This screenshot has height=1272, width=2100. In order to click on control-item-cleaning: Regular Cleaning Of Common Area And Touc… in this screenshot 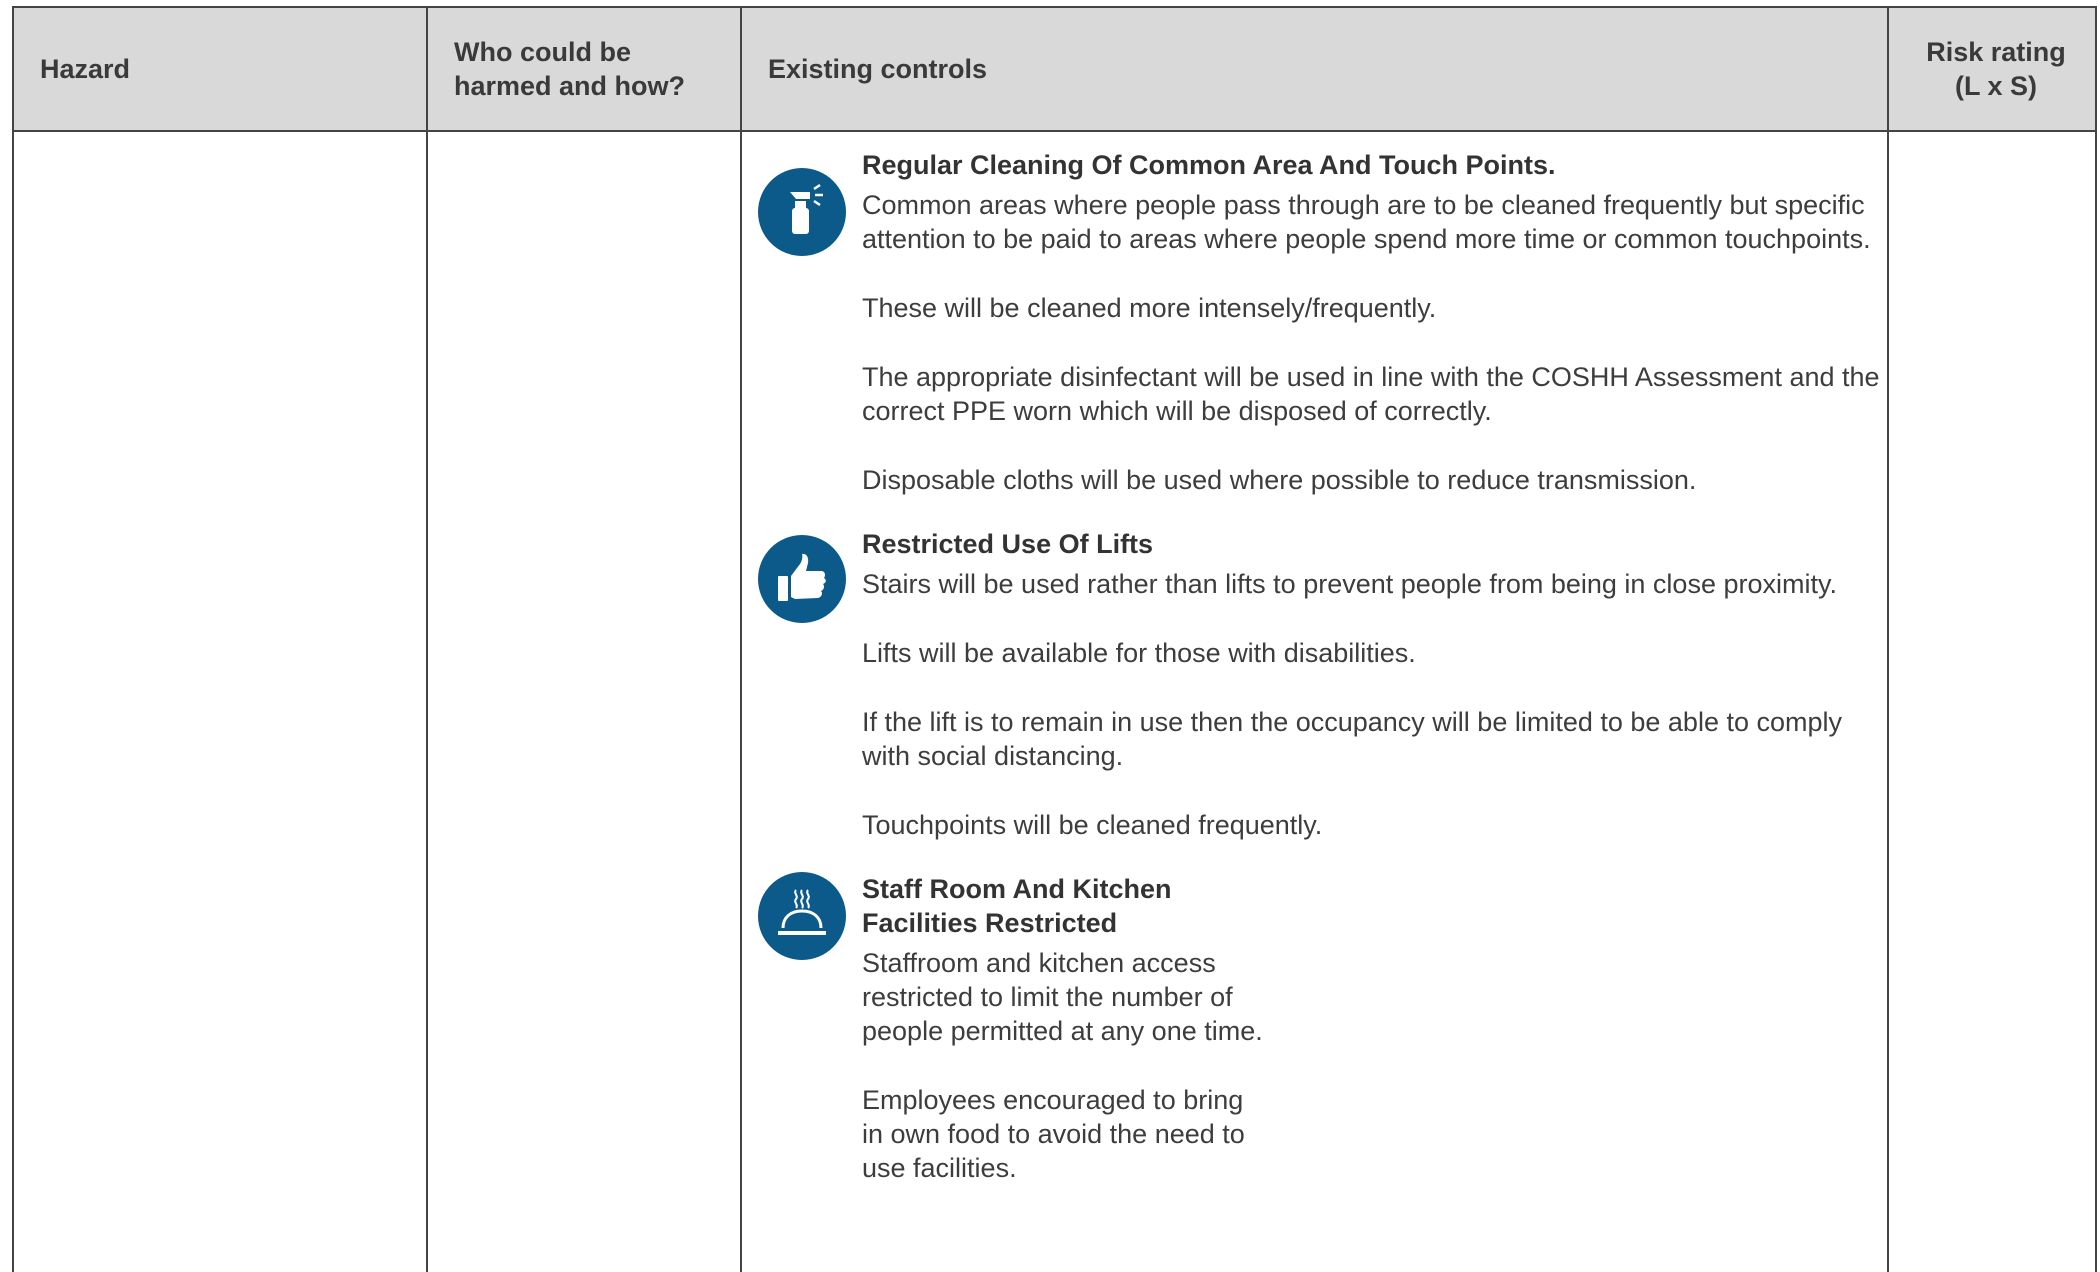, I will do `click(1312, 322)`.